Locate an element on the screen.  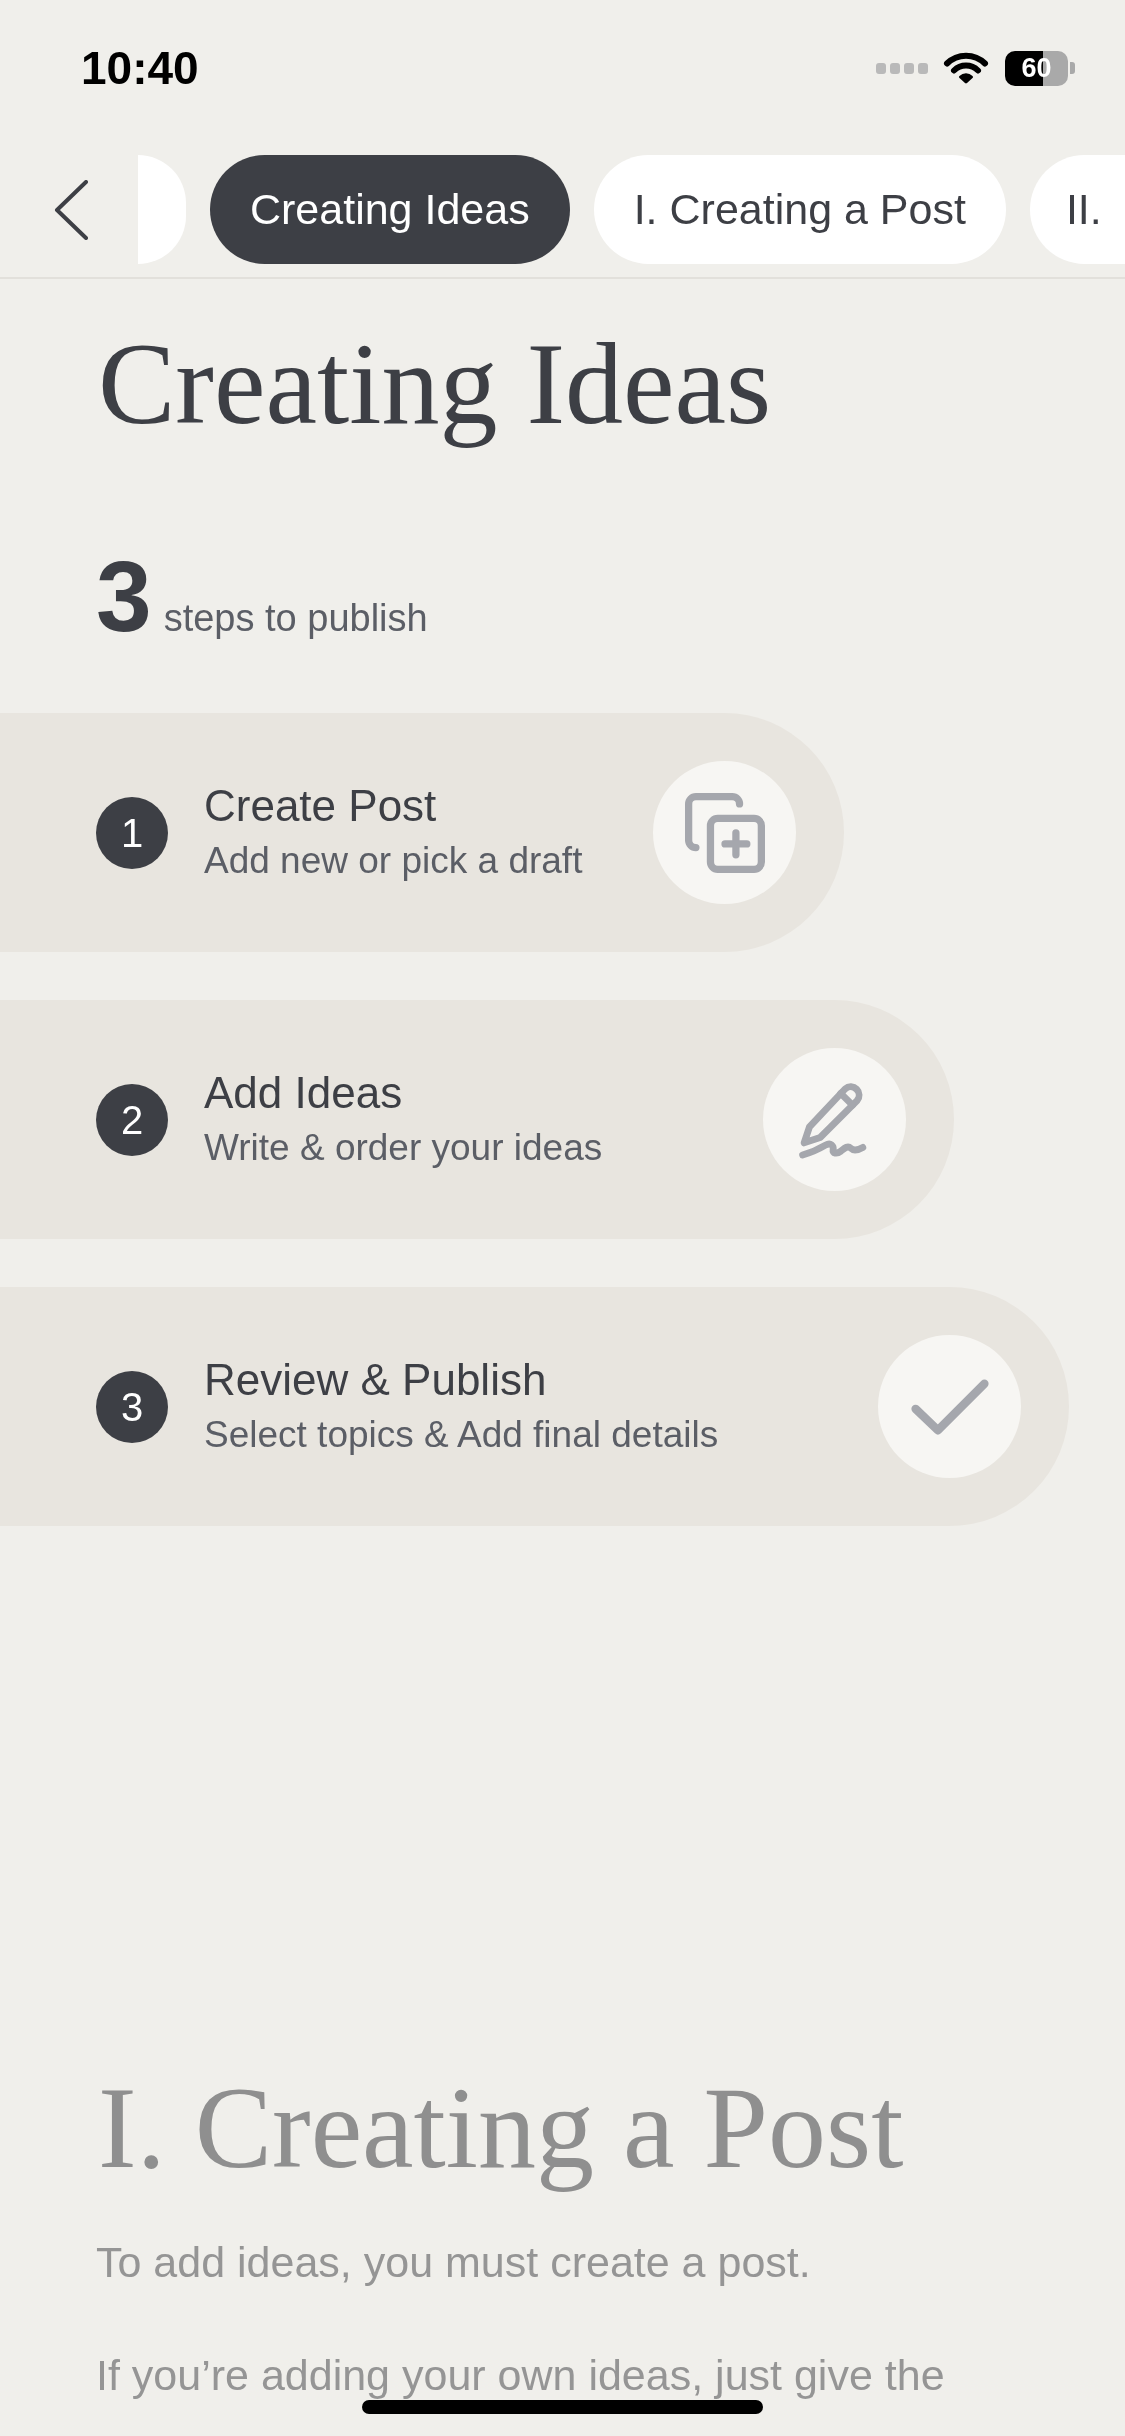
step-card: 1 Create Post Add new or pick a draft is located at coordinates (422, 832).